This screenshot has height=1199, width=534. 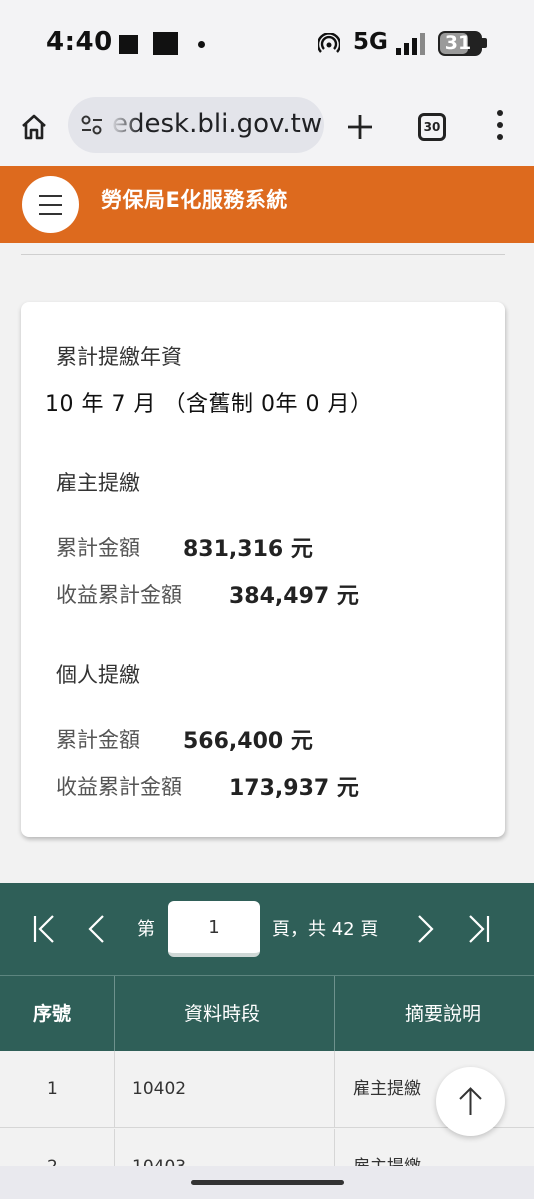 I want to click on personal-amount-value: 566,400 元, so click(x=248, y=741).